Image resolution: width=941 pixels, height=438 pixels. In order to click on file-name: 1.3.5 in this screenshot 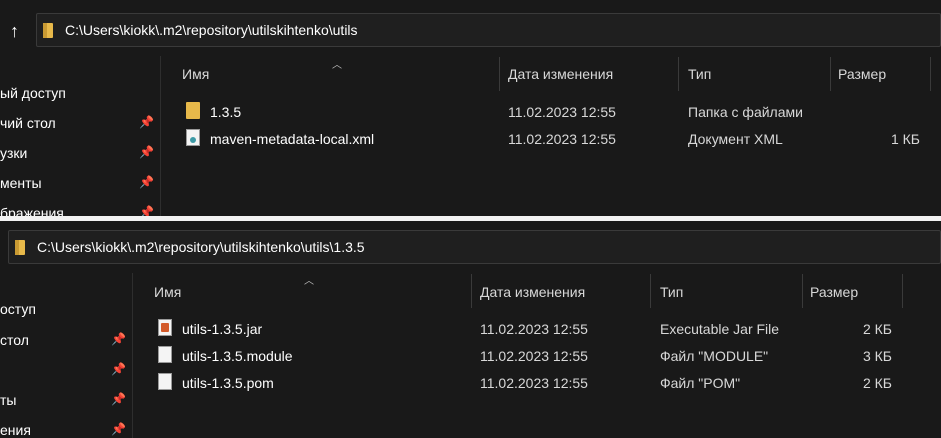, I will do `click(225, 112)`.